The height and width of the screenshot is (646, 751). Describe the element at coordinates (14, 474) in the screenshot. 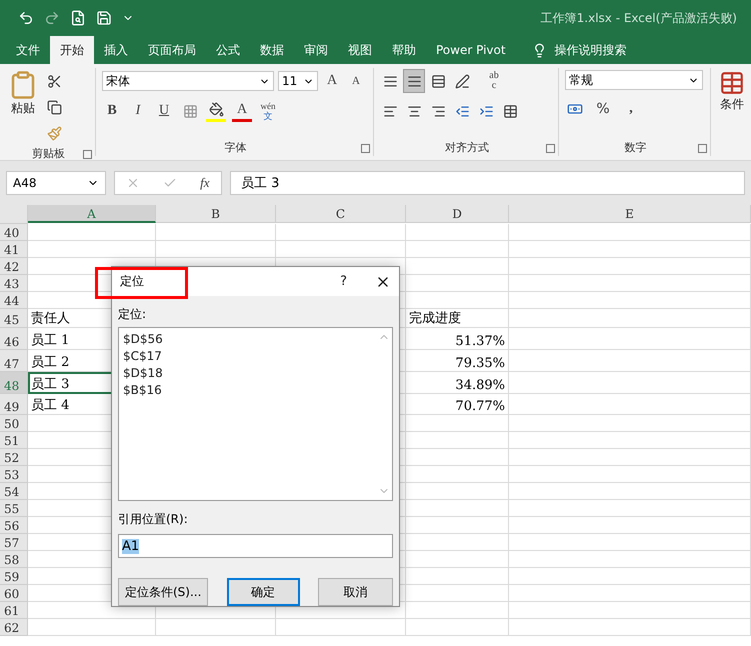

I see `row-header: 53` at that location.